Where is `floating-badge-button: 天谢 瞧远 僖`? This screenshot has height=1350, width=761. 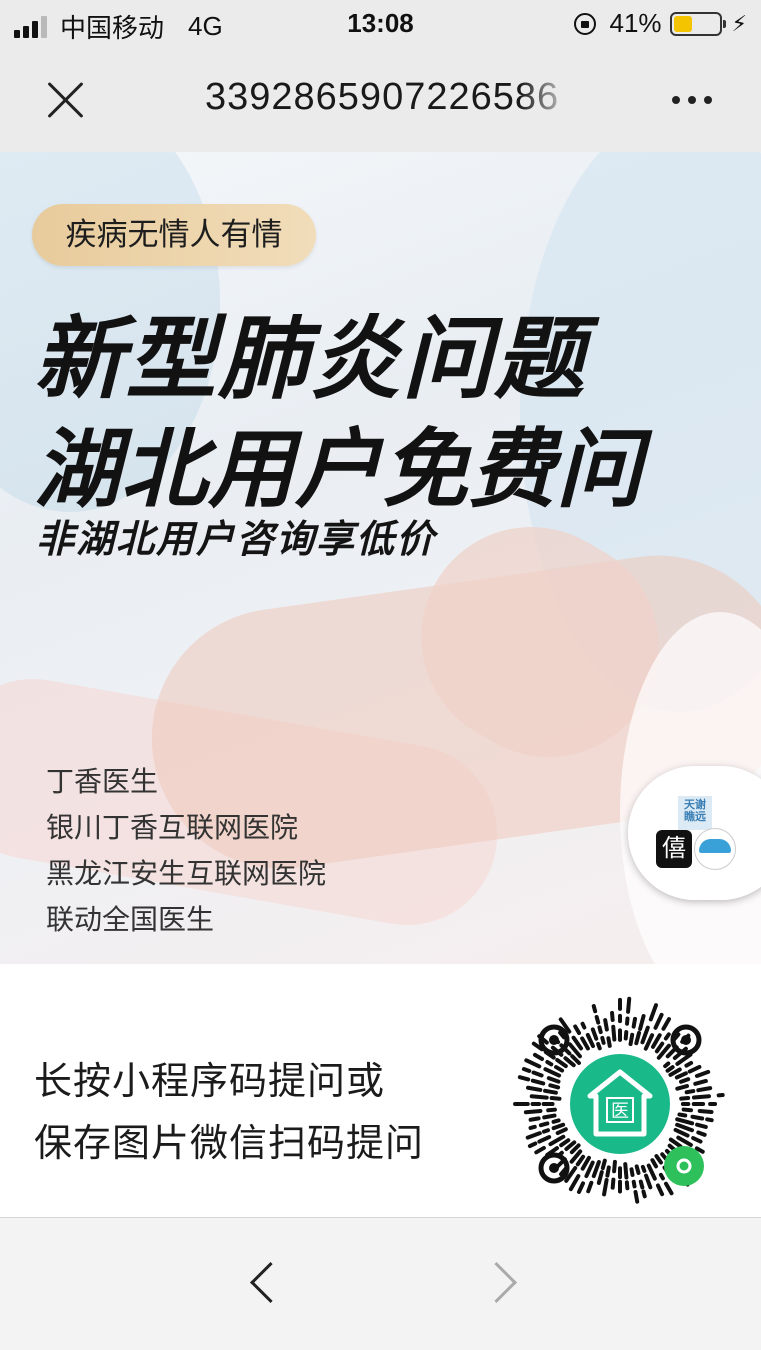 floating-badge-button: 天谢 瞧远 僖 is located at coordinates (694, 833).